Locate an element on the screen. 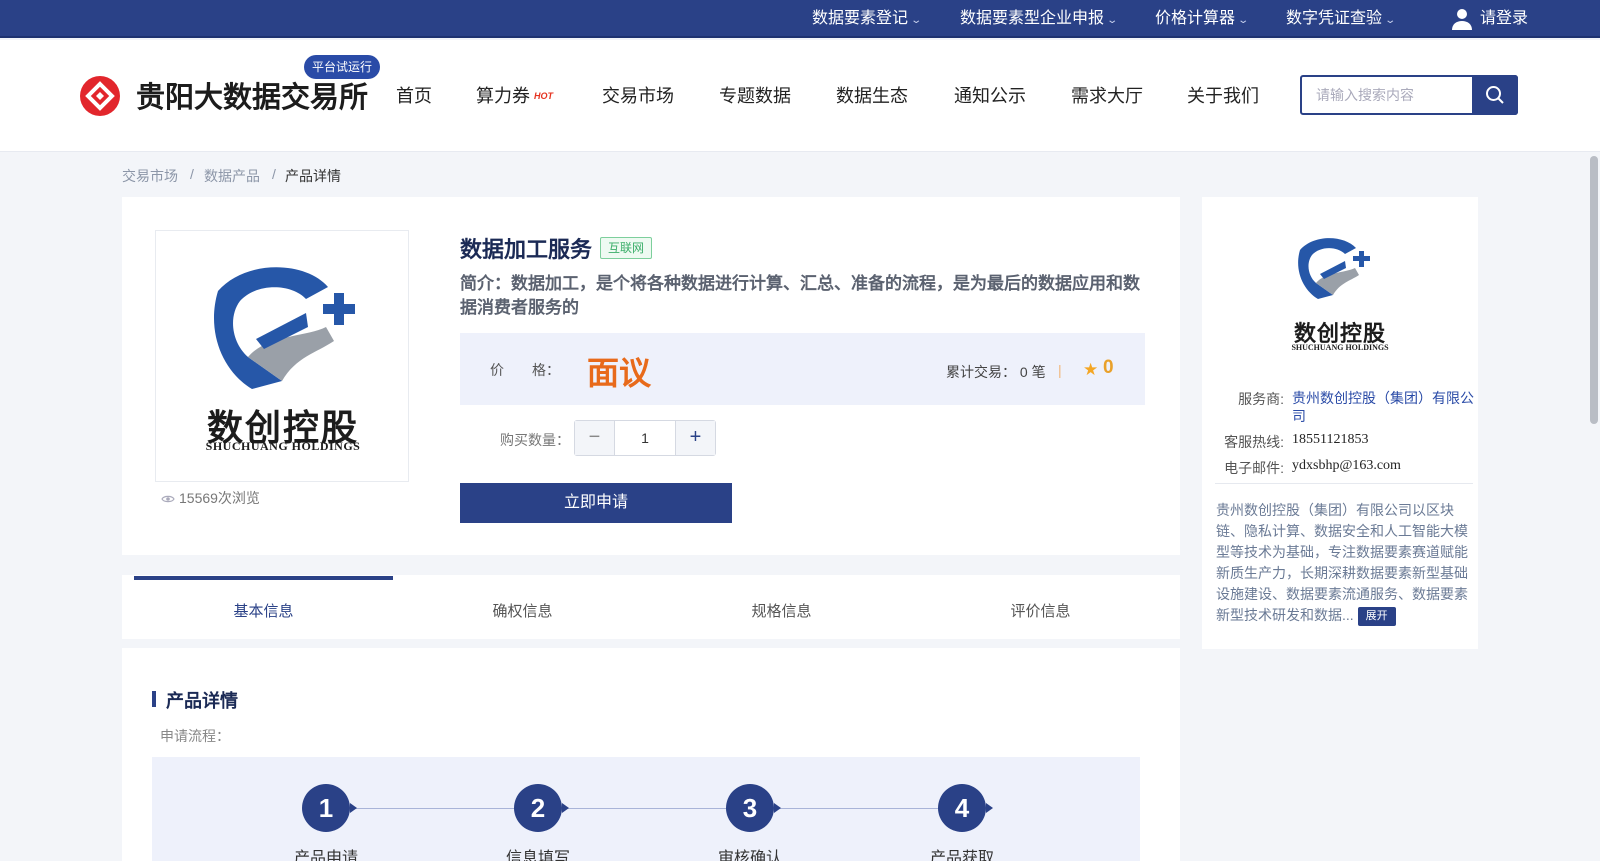  rating-value: 0 is located at coordinates (1108, 367).